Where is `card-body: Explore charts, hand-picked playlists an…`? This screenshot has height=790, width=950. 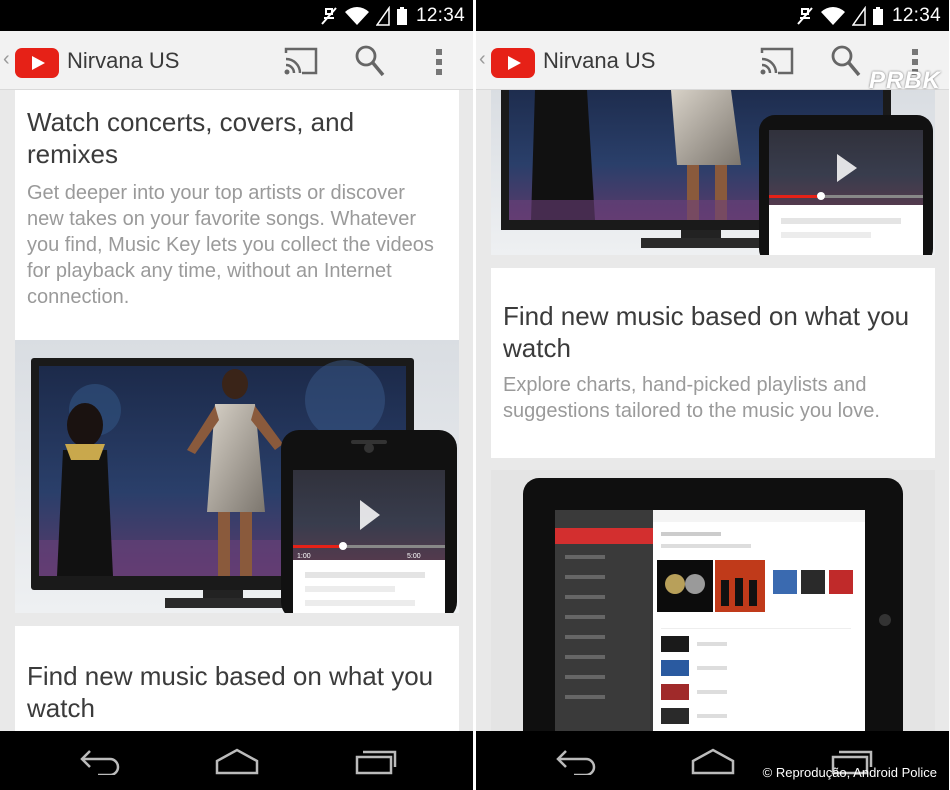
card-body: Explore charts, hand-picked playlists an… is located at coordinates (691, 398).